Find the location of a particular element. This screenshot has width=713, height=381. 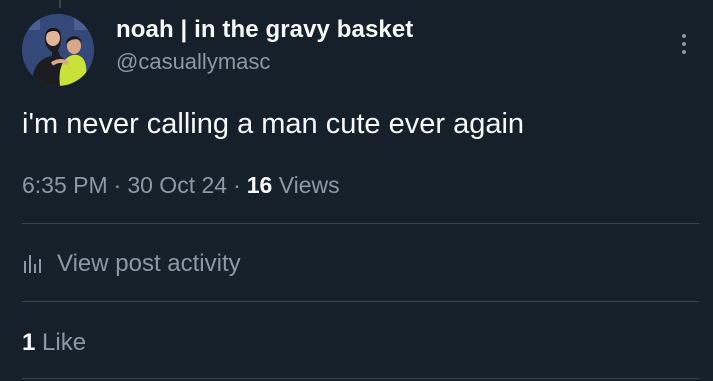

view-post-activity-label: View post activity is located at coordinates (149, 263).